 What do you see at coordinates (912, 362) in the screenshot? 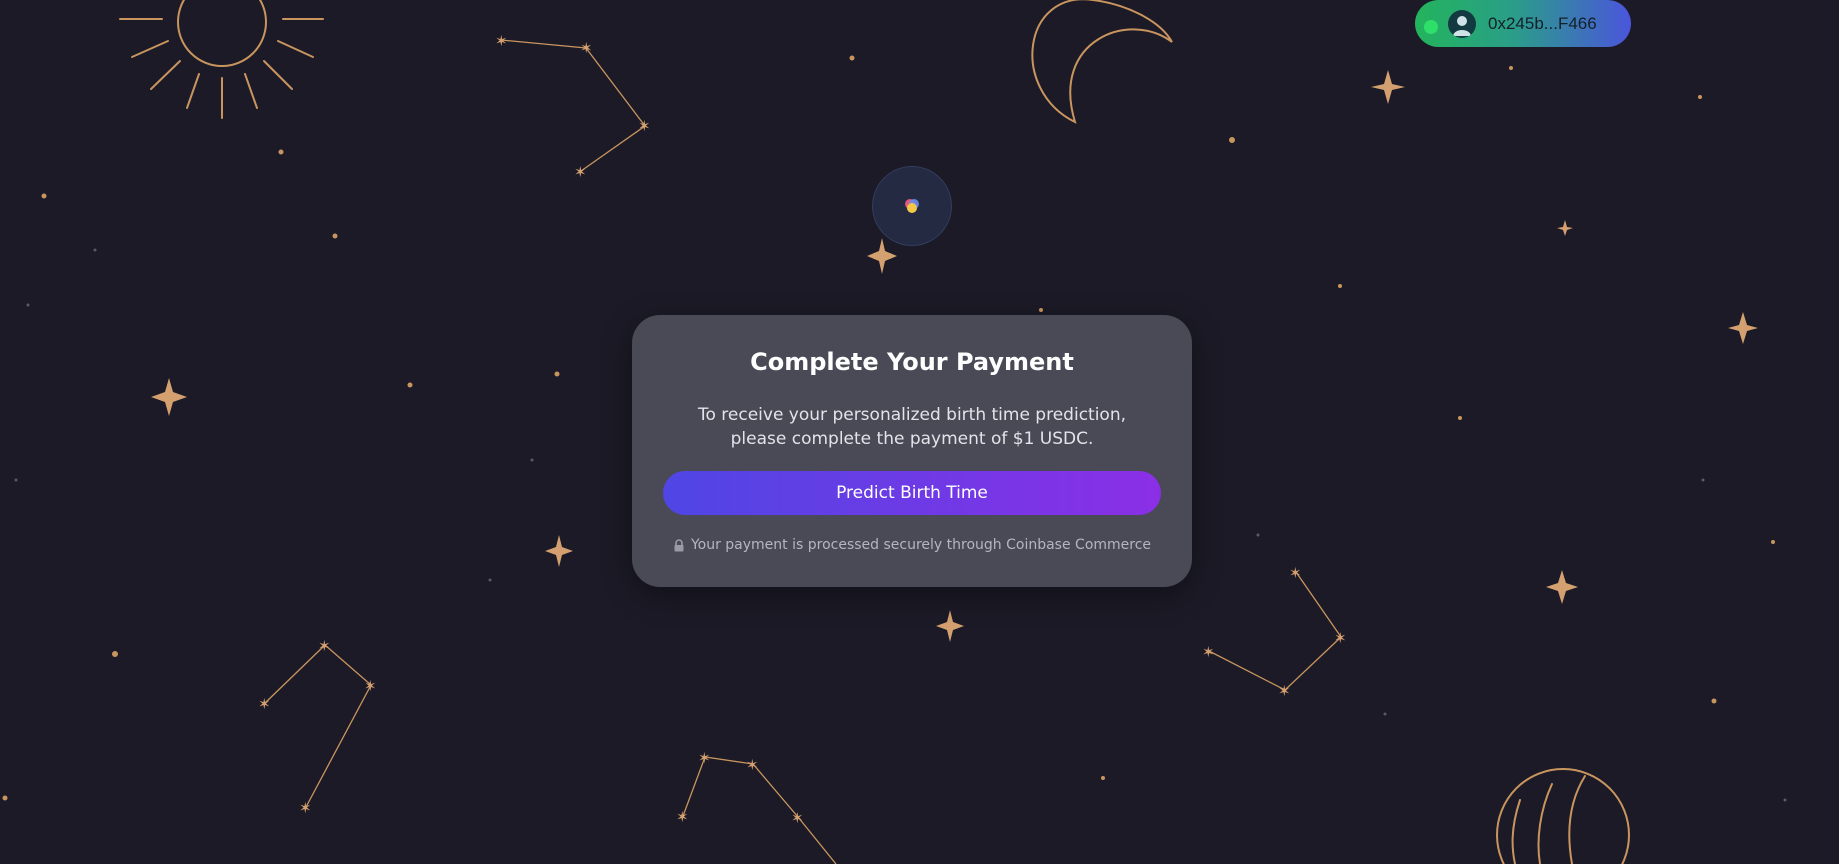
I see `modal-title: Complete Your Payment` at bounding box center [912, 362].